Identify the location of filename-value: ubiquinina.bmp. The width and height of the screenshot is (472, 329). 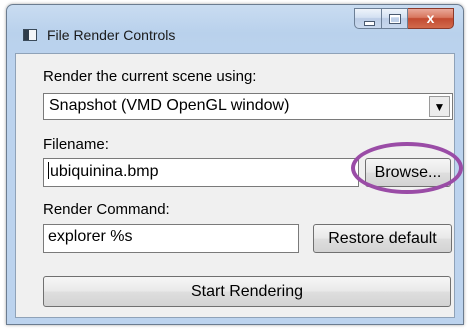
(104, 171).